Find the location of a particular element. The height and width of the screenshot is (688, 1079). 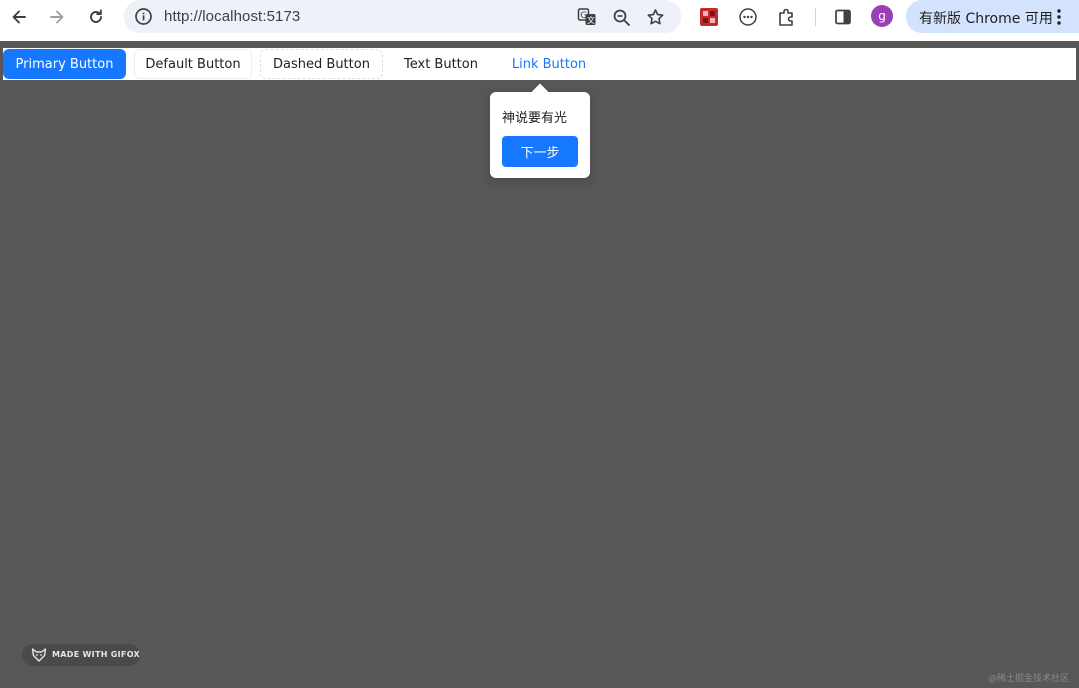

back-arrow-icon is located at coordinates (19, 17).